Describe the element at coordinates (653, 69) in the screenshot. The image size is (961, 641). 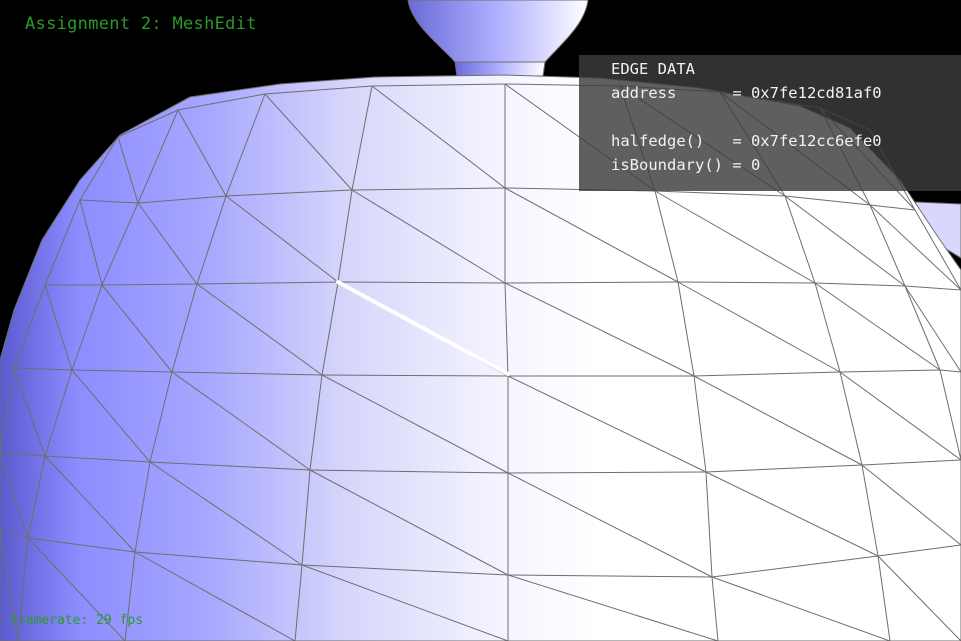
I see `panel-heading: EDGE DATA` at that location.